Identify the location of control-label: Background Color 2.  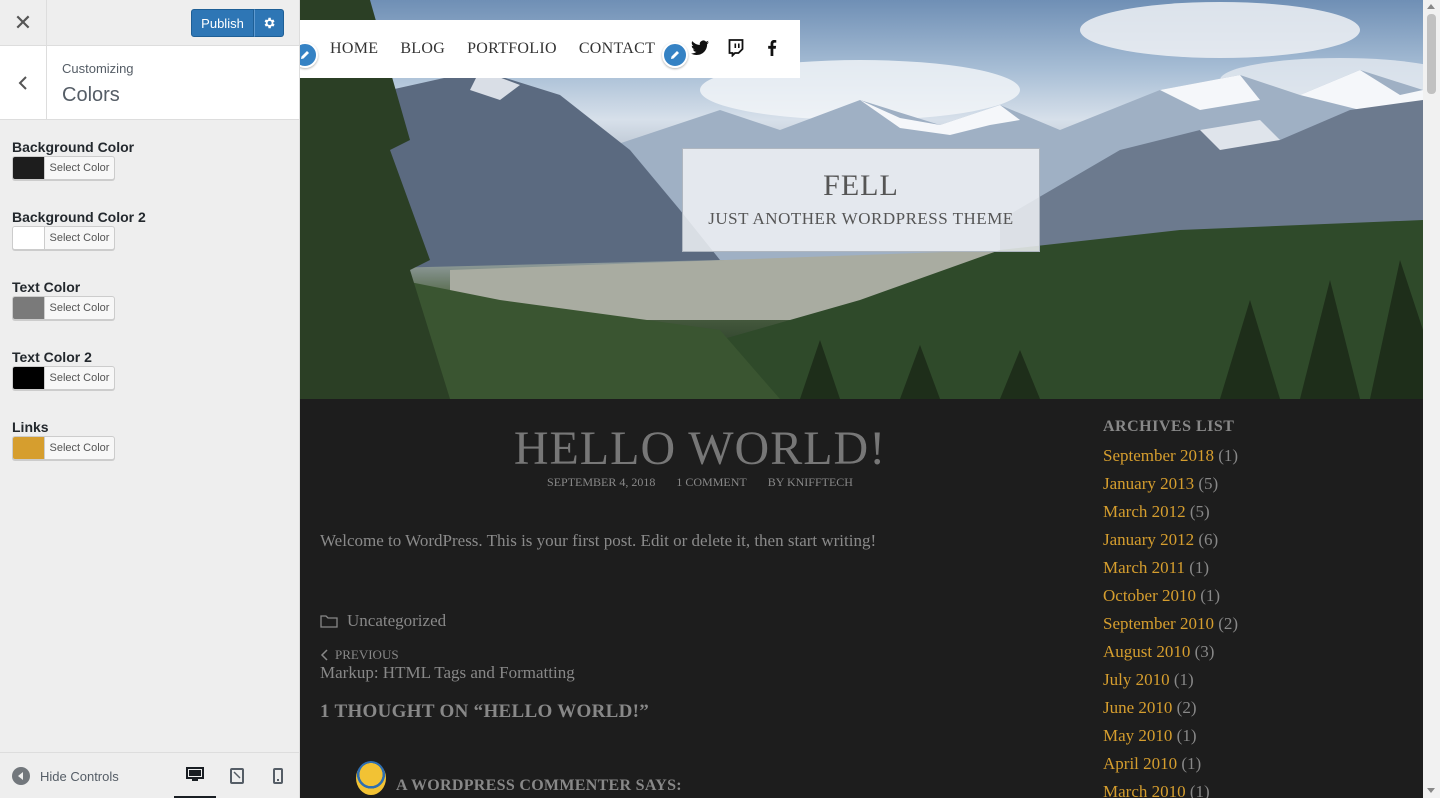
(79, 217).